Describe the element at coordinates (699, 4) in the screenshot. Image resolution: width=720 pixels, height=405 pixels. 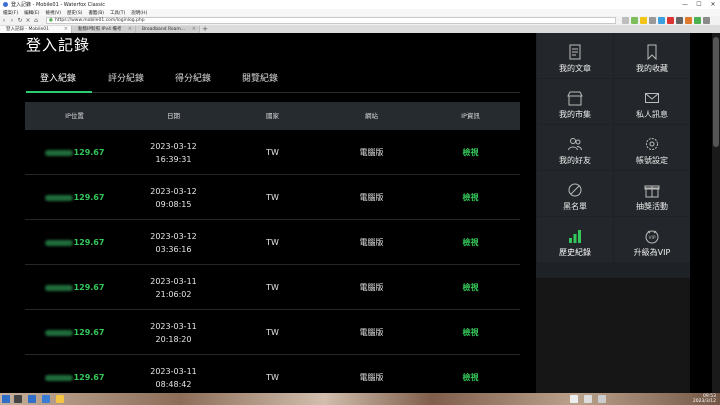
I see `maximize-button: ☐` at that location.